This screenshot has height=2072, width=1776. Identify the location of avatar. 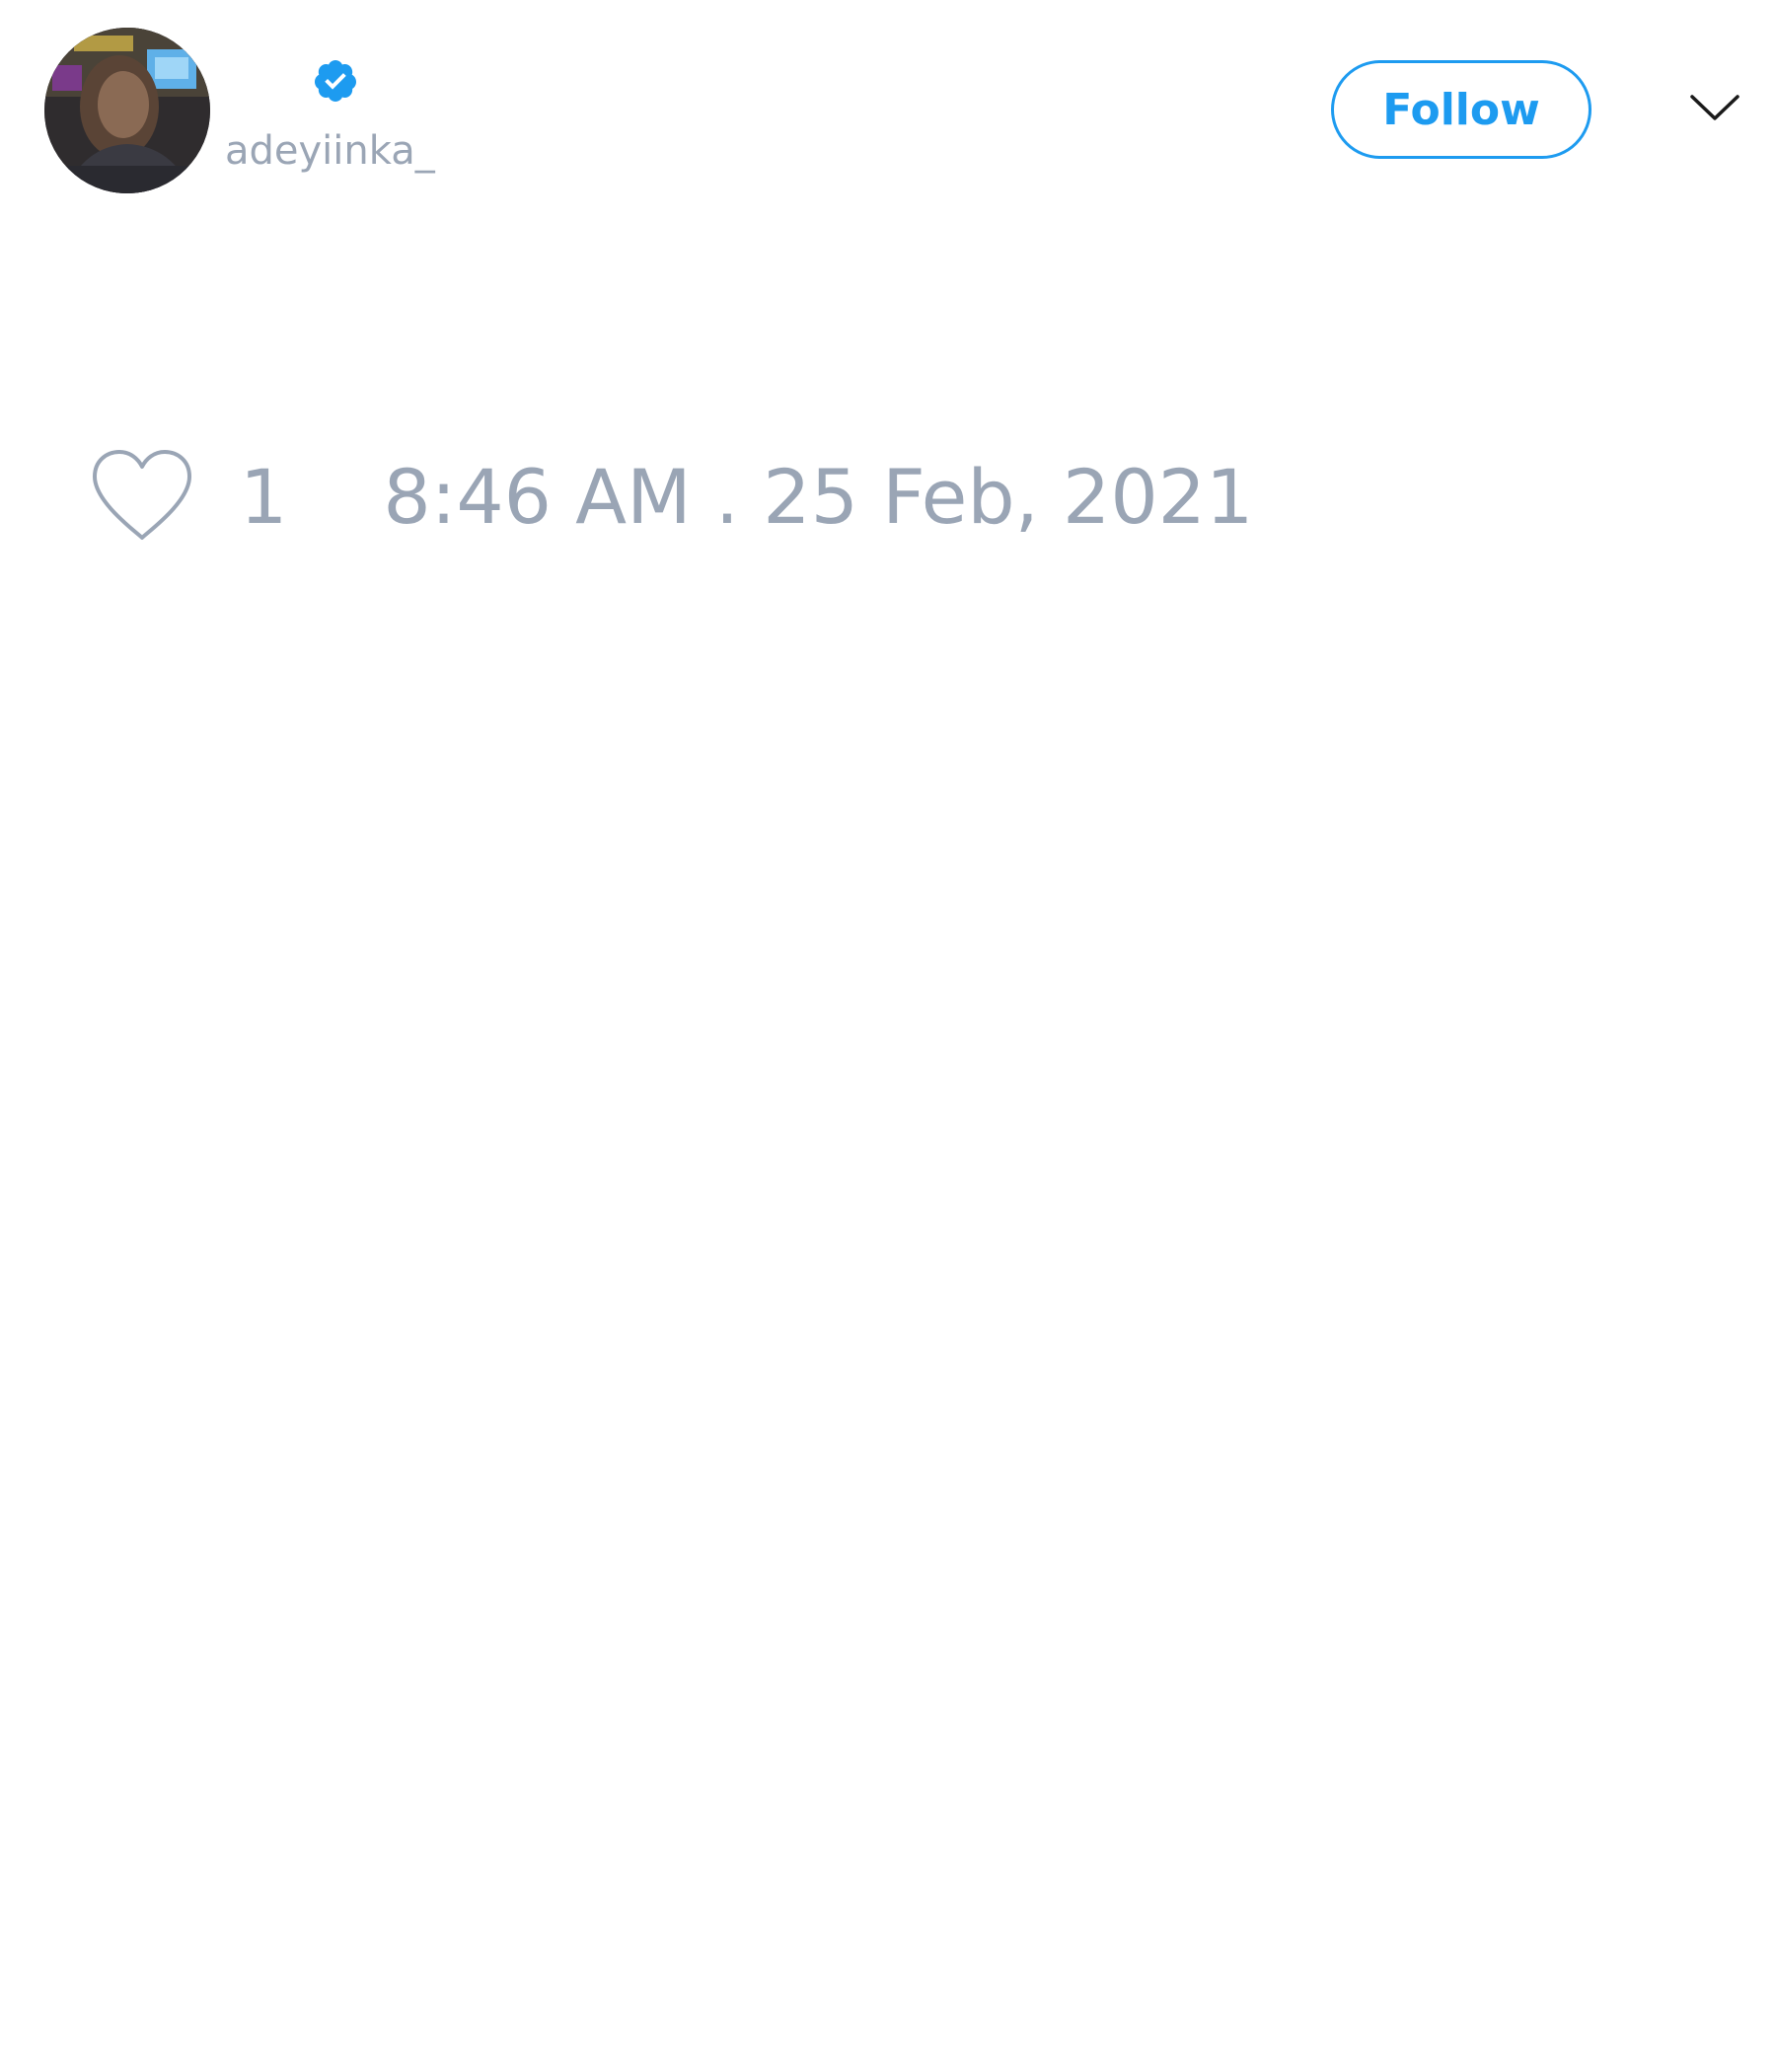
(127, 111).